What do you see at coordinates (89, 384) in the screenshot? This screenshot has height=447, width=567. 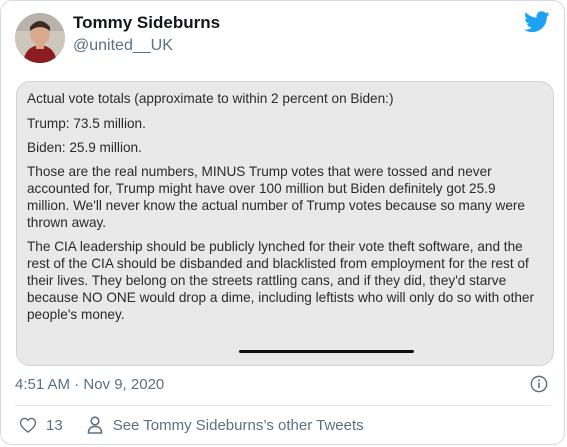 I see `tweet-timestamp: 4:51 AM · Nov 9, 2020` at bounding box center [89, 384].